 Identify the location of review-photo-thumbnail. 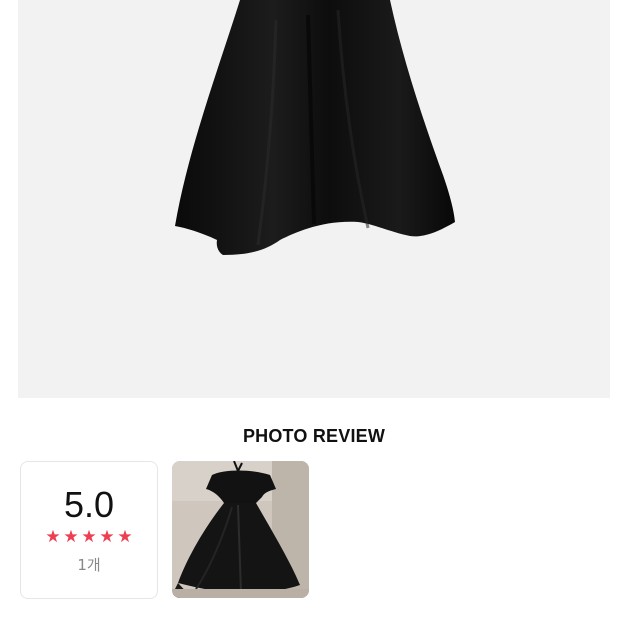
(240, 529).